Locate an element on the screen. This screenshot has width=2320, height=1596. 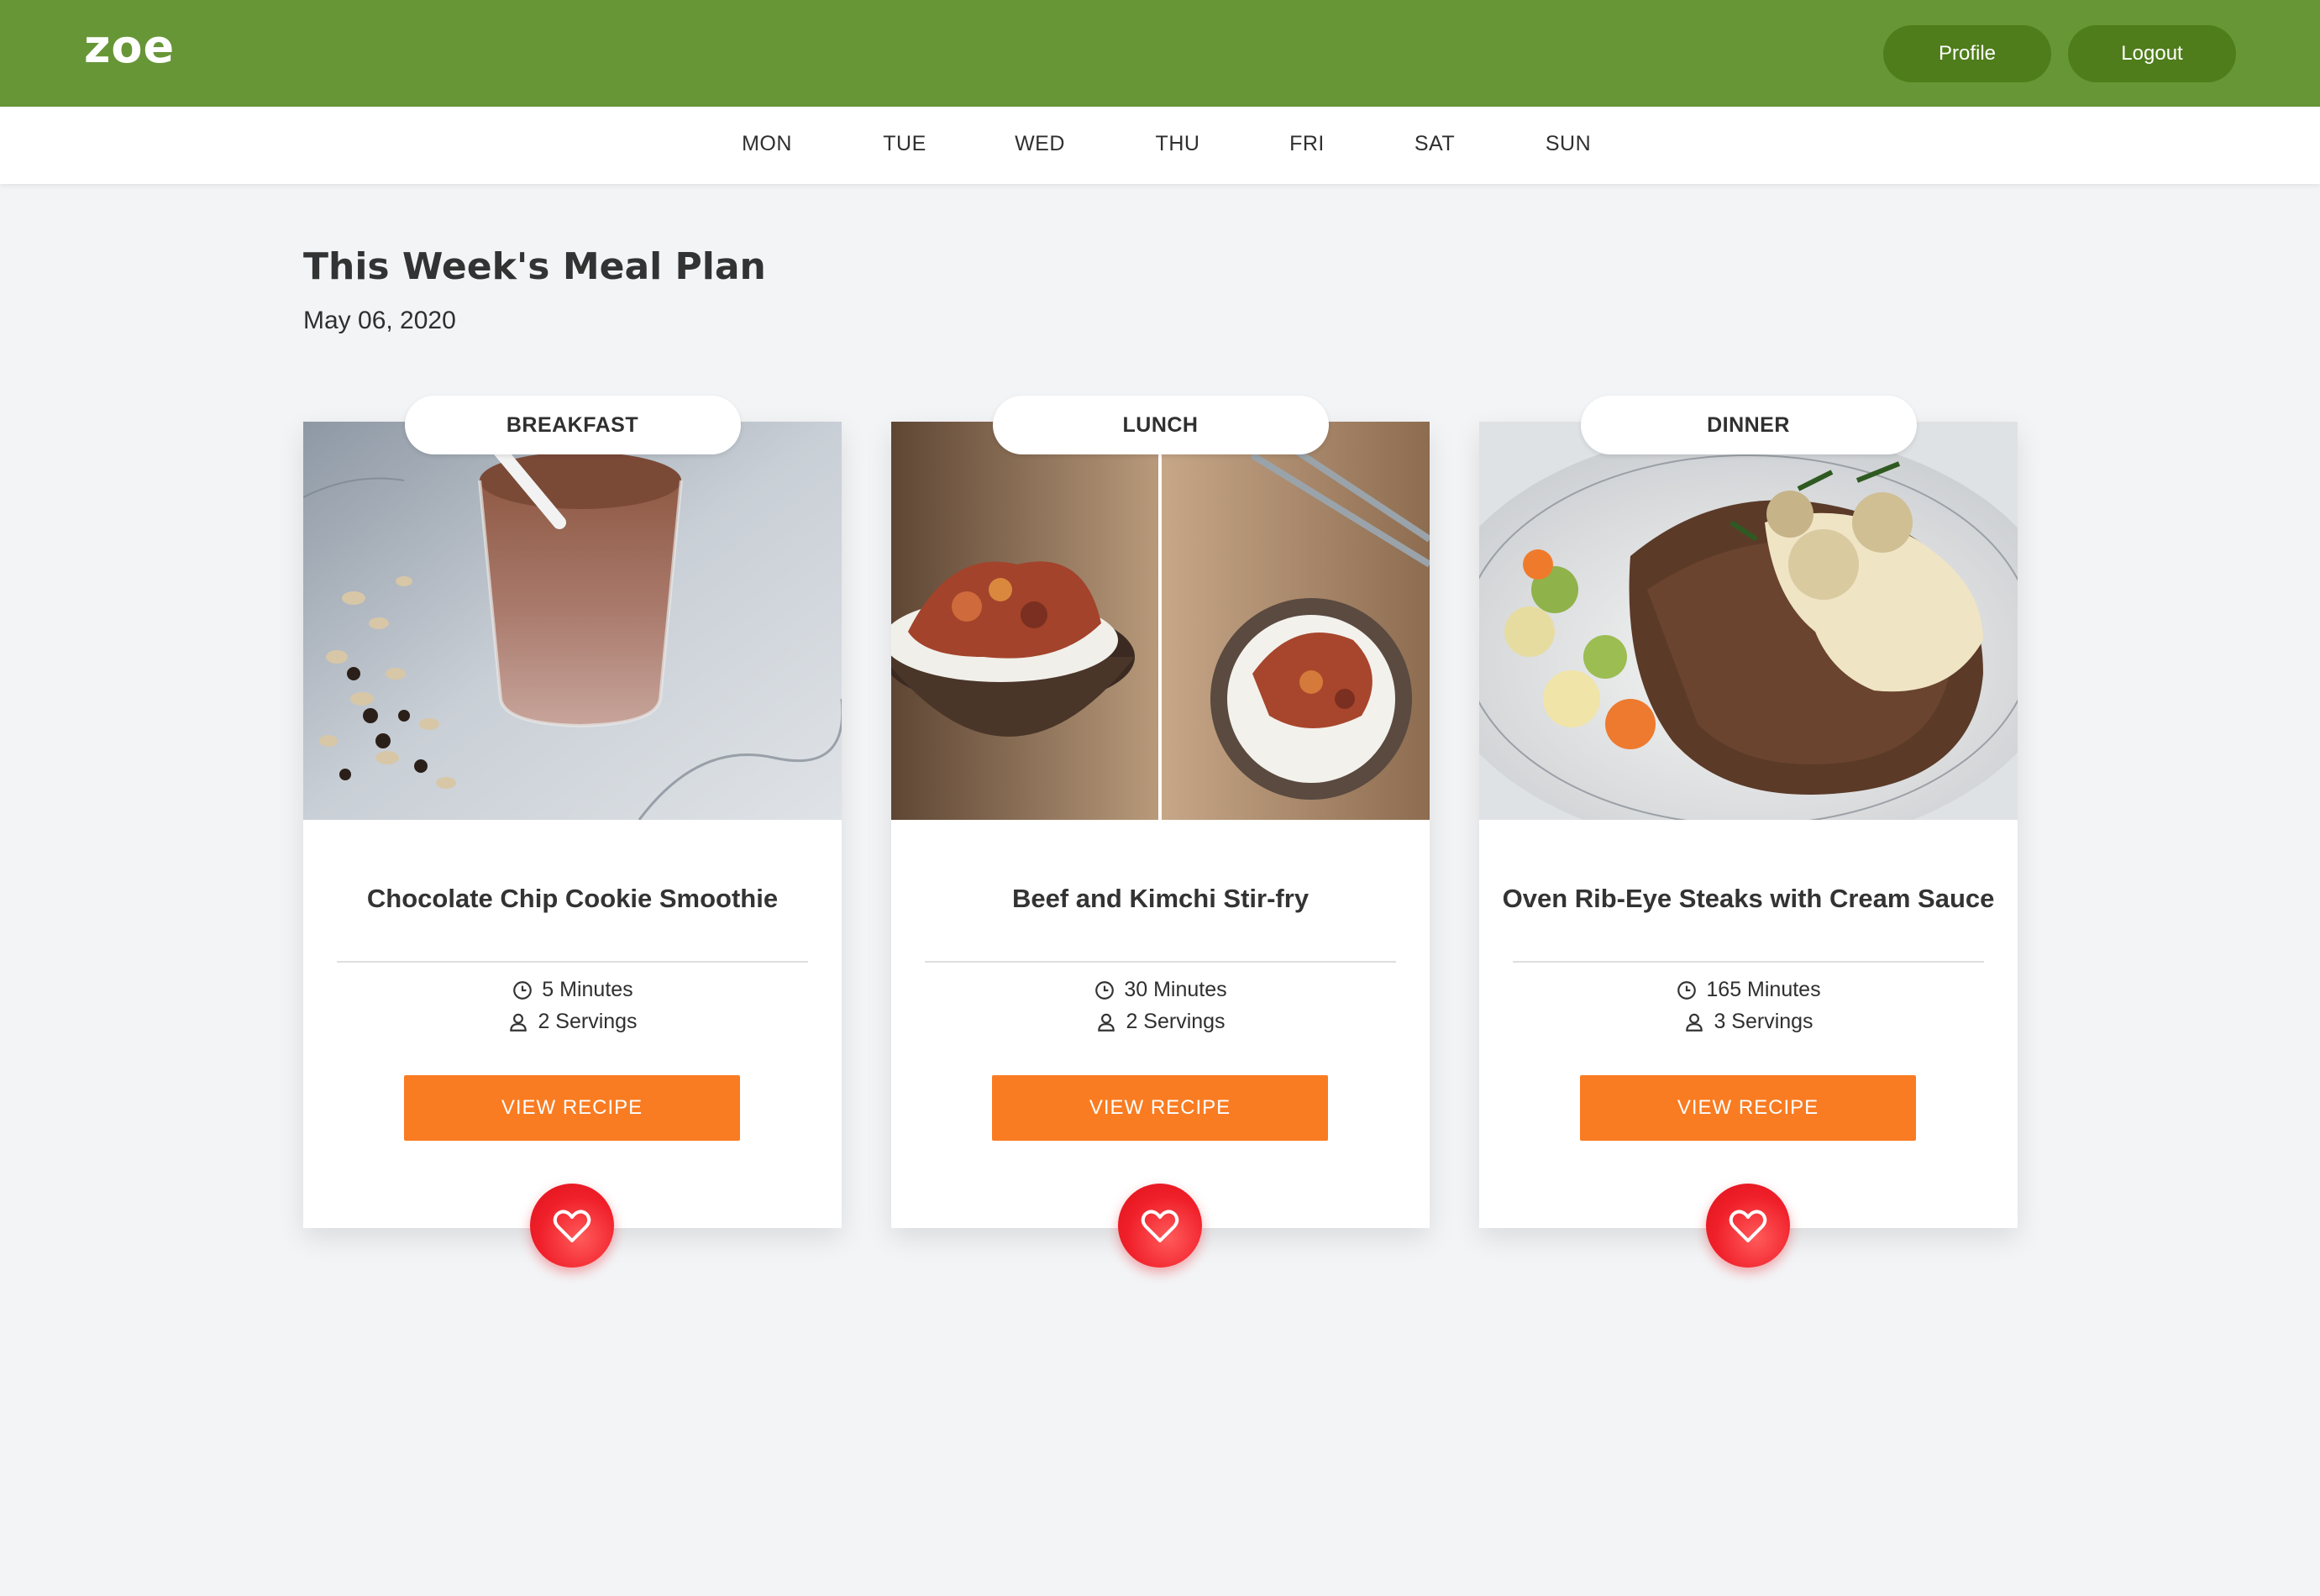
day-tab-sun: SUN is located at coordinates (1568, 144).